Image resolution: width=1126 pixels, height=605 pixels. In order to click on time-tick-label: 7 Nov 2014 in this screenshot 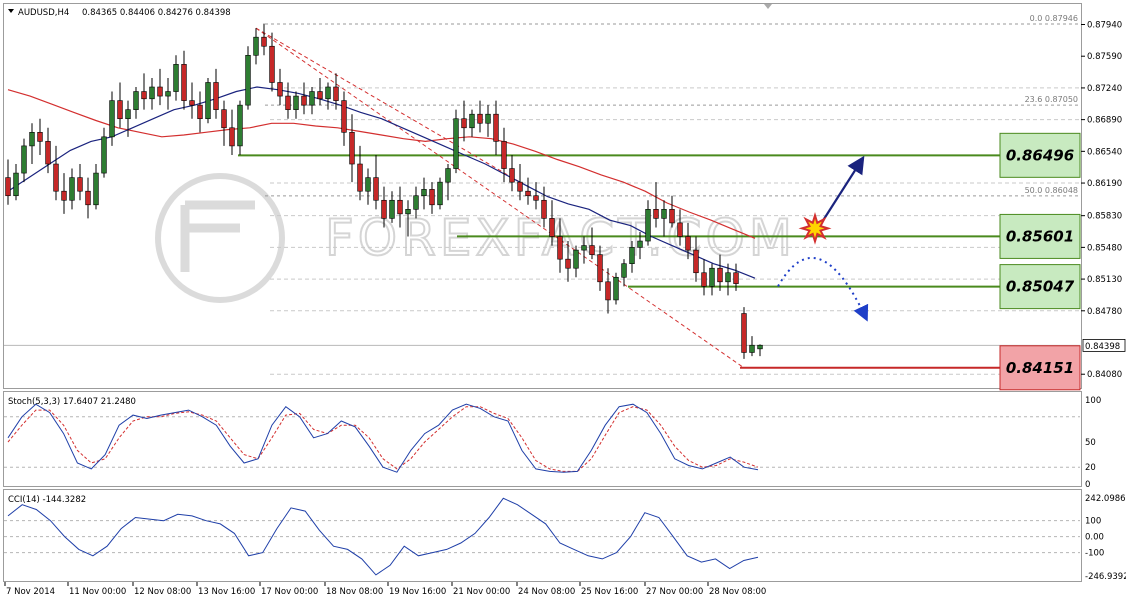, I will do `click(30, 592)`.